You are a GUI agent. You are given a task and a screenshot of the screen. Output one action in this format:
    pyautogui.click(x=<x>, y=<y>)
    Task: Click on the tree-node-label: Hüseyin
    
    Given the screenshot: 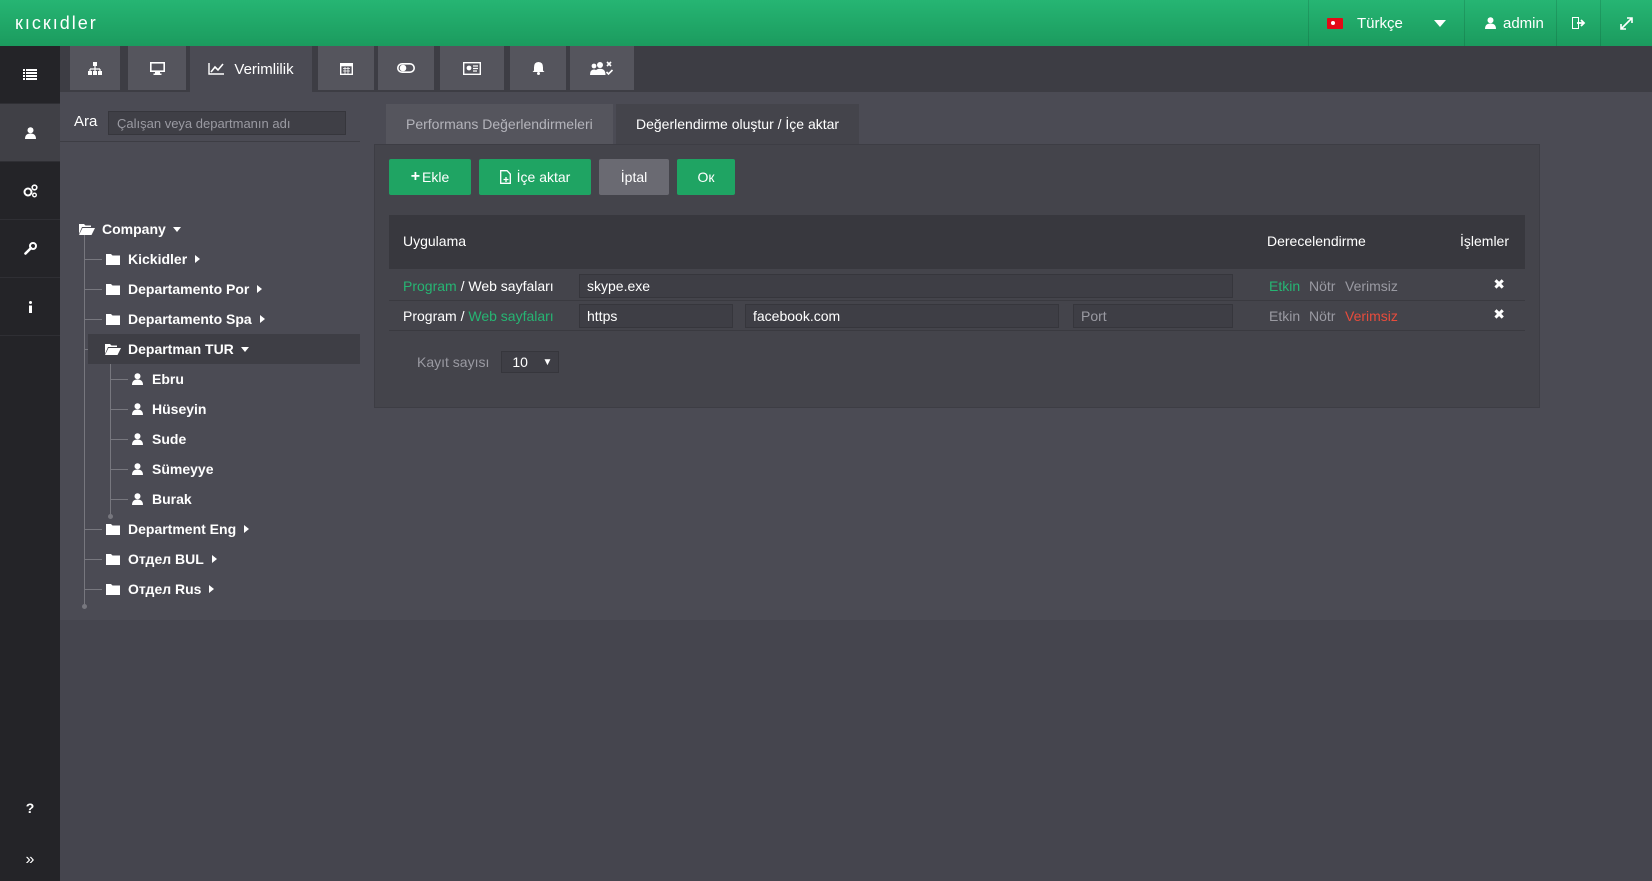 What is the action you would take?
    pyautogui.click(x=179, y=409)
    